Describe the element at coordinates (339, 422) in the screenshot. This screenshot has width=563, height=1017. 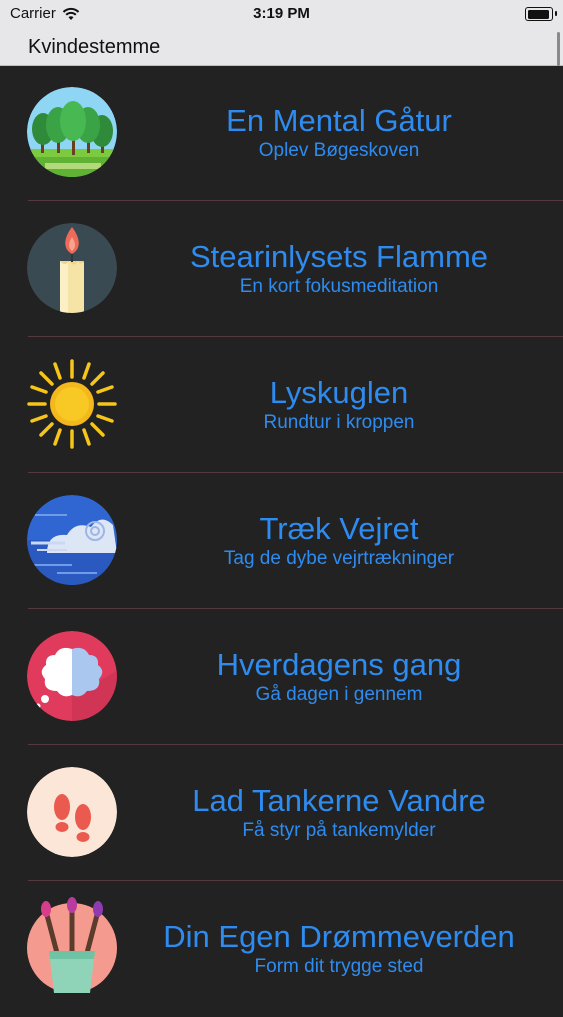
I see `item-subtitle: Rundtur i kroppen` at that location.